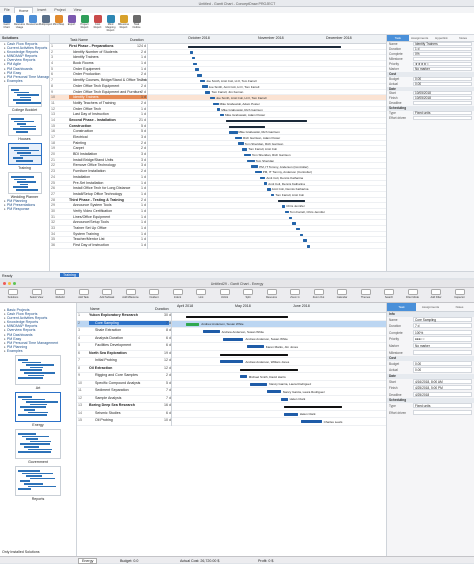 This screenshot has width=474, height=564. Describe the element at coordinates (19, 24) in the screenshot. I see `ribbon-resource-usage-button: Resource Usage` at that location.